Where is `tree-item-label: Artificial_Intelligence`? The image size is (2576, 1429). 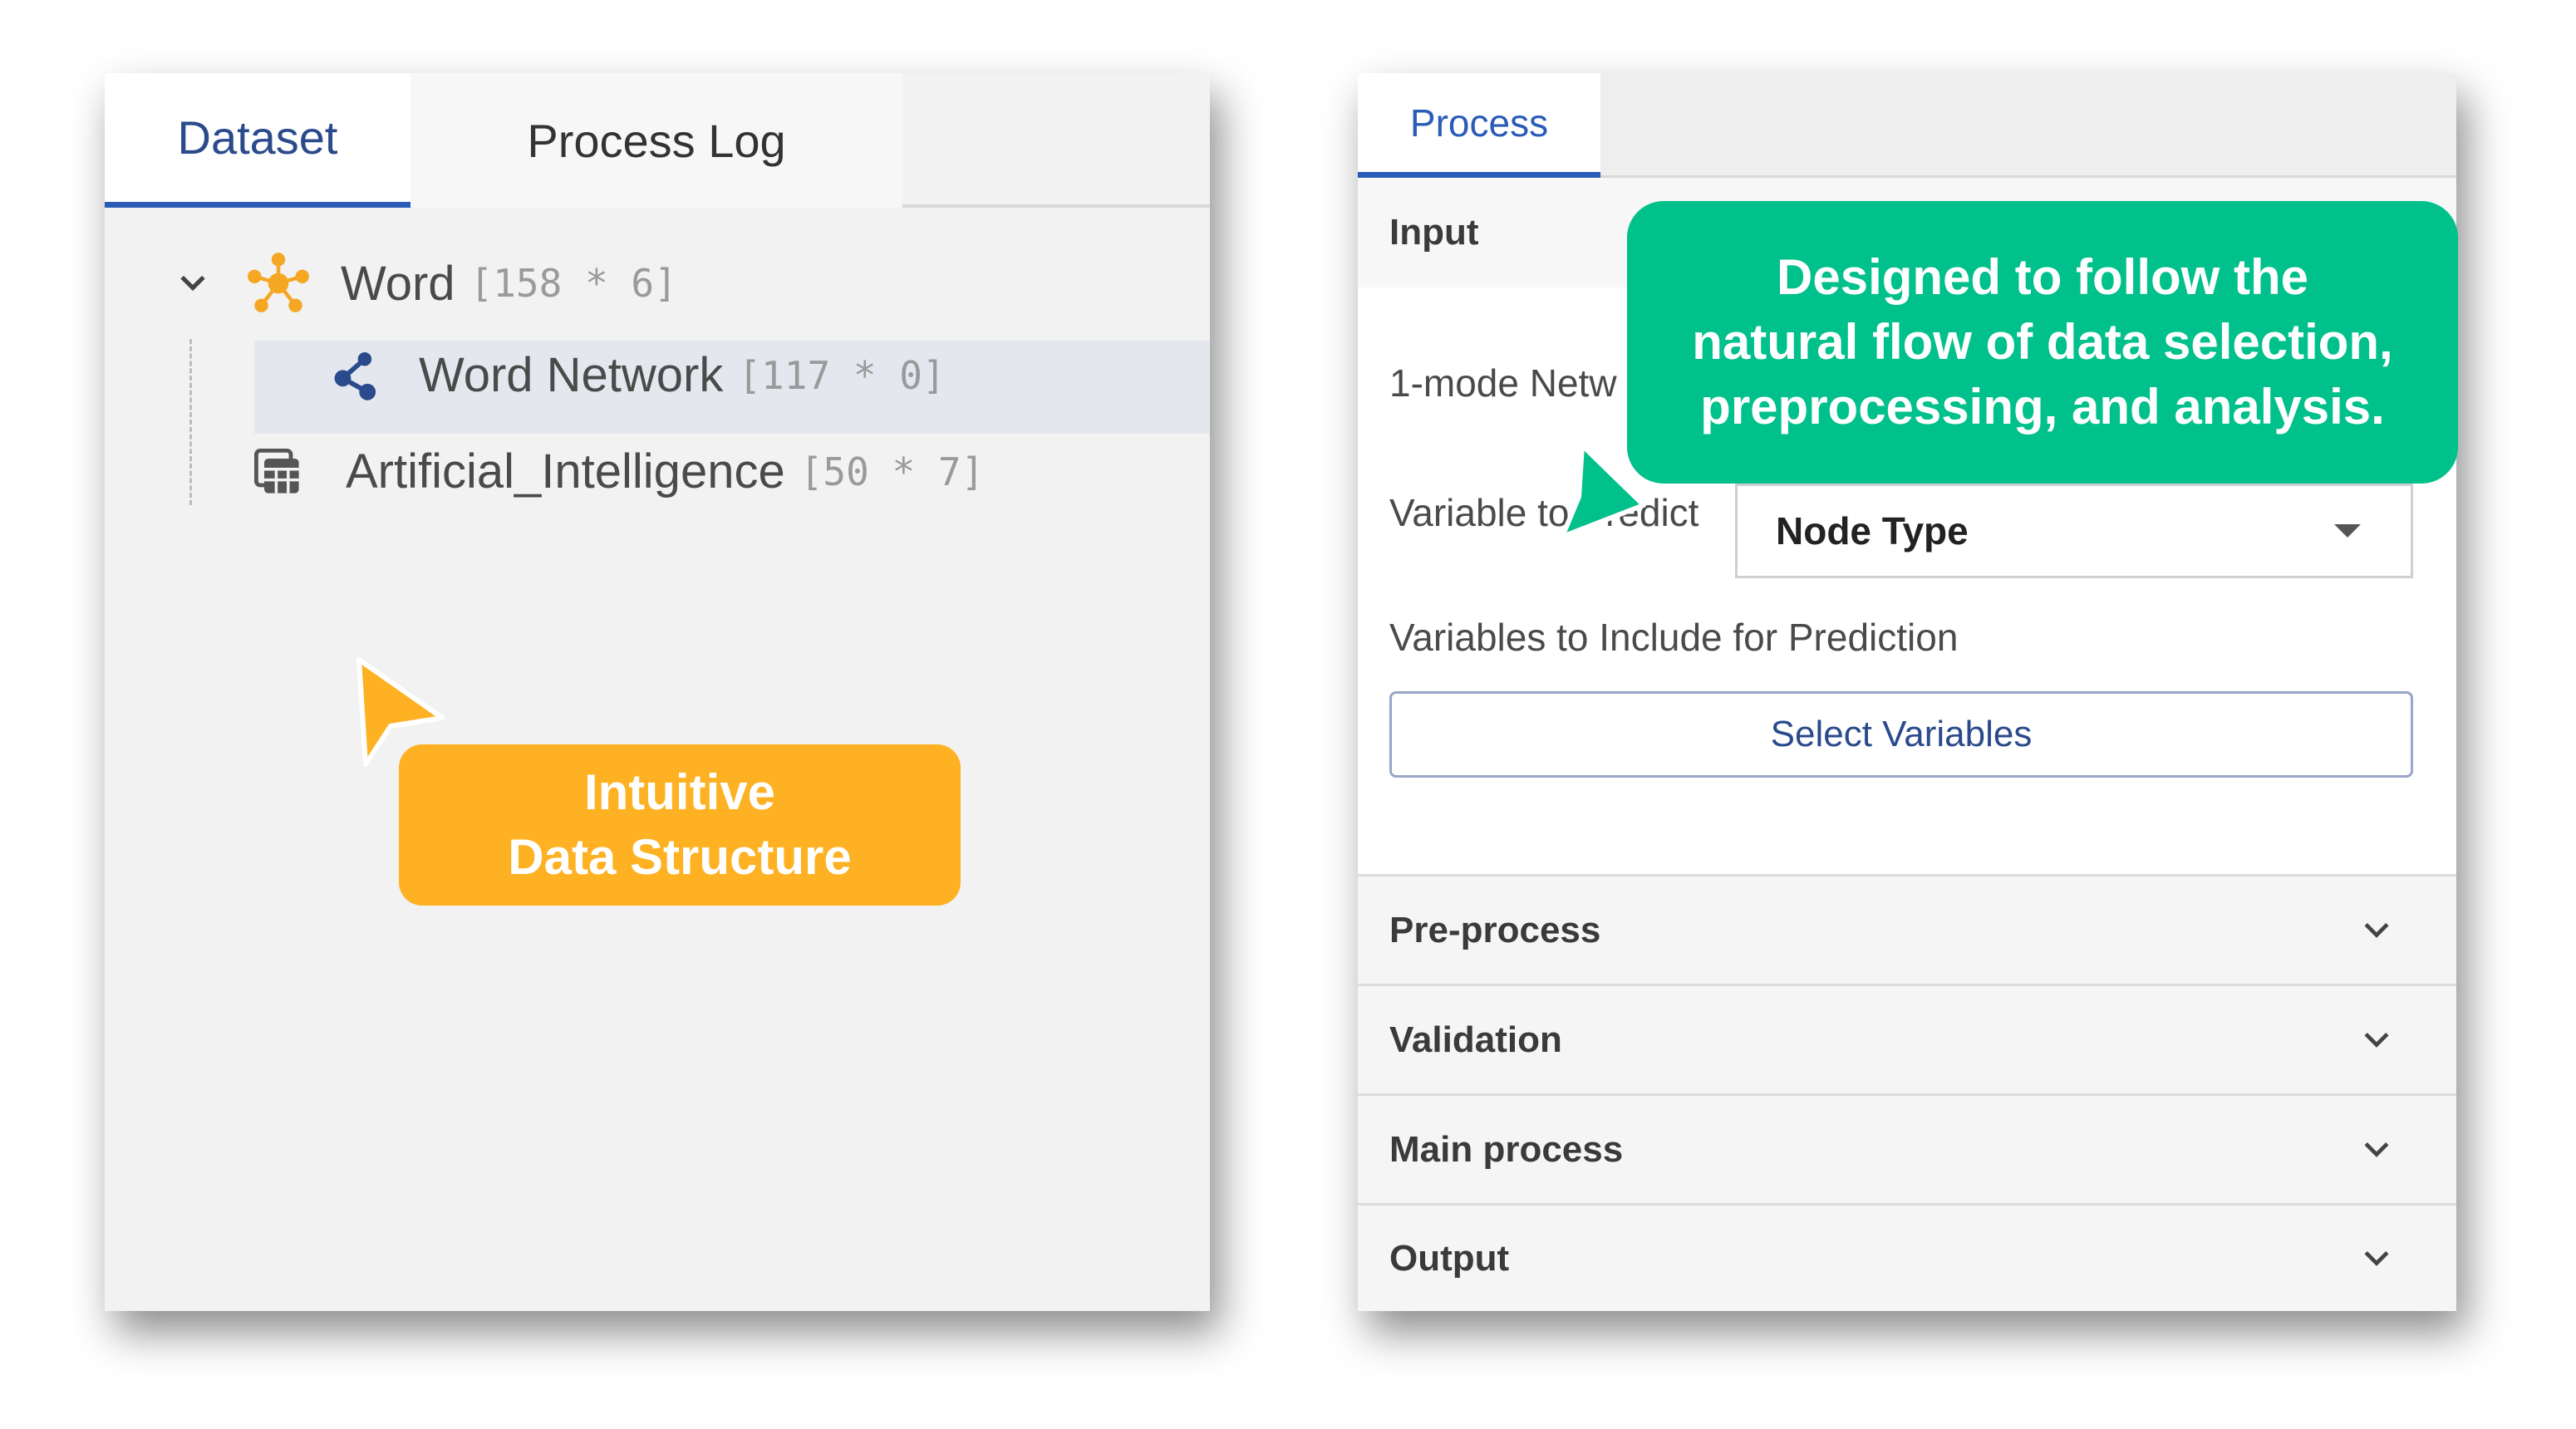
tree-item-label: Artificial_Intelligence is located at coordinates (565, 471).